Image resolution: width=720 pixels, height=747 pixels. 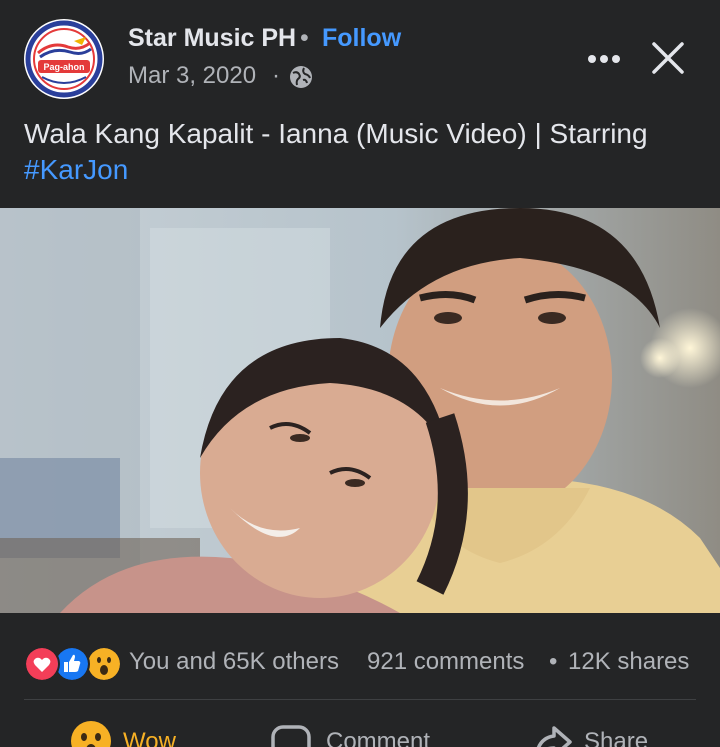 What do you see at coordinates (104, 664) in the screenshot?
I see `wow-reaction-icon` at bounding box center [104, 664].